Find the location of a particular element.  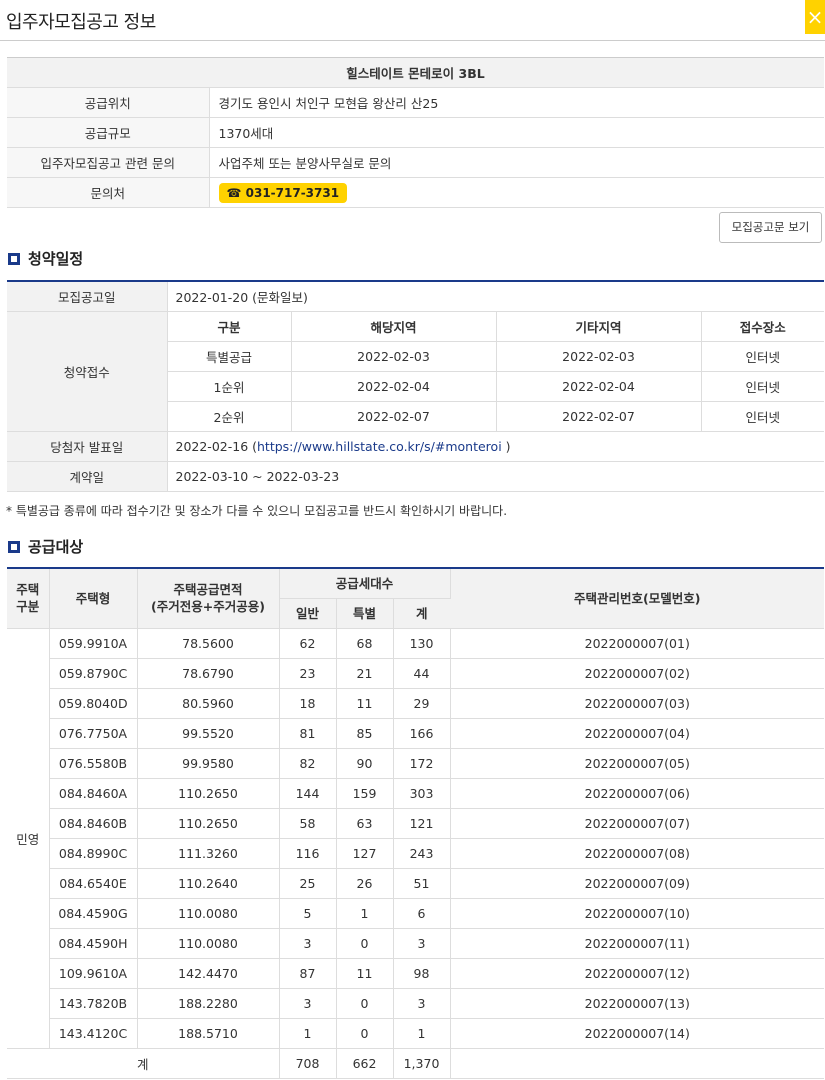

table-cell: 99.5520 is located at coordinates (208, 733).